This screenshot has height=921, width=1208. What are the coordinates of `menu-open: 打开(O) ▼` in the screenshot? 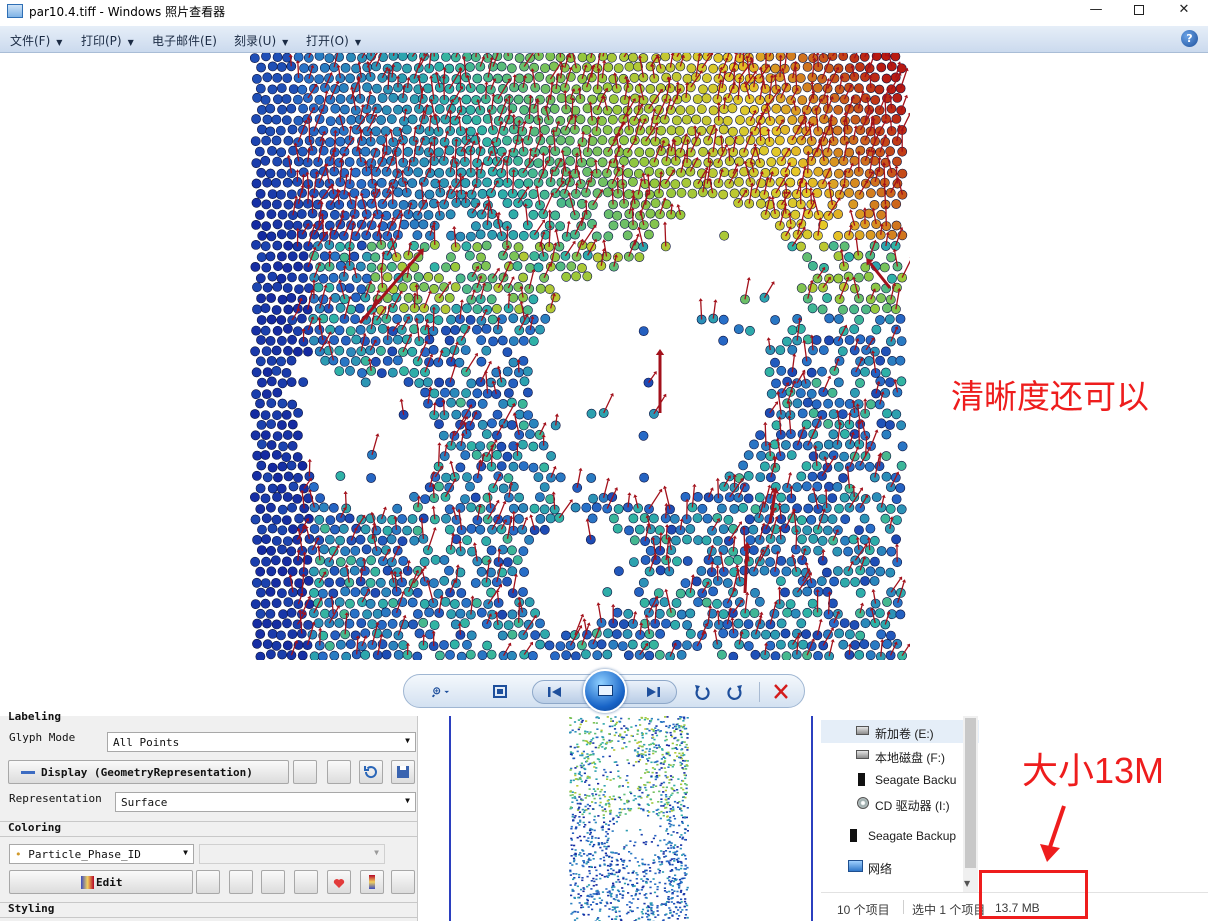 It's located at (333, 40).